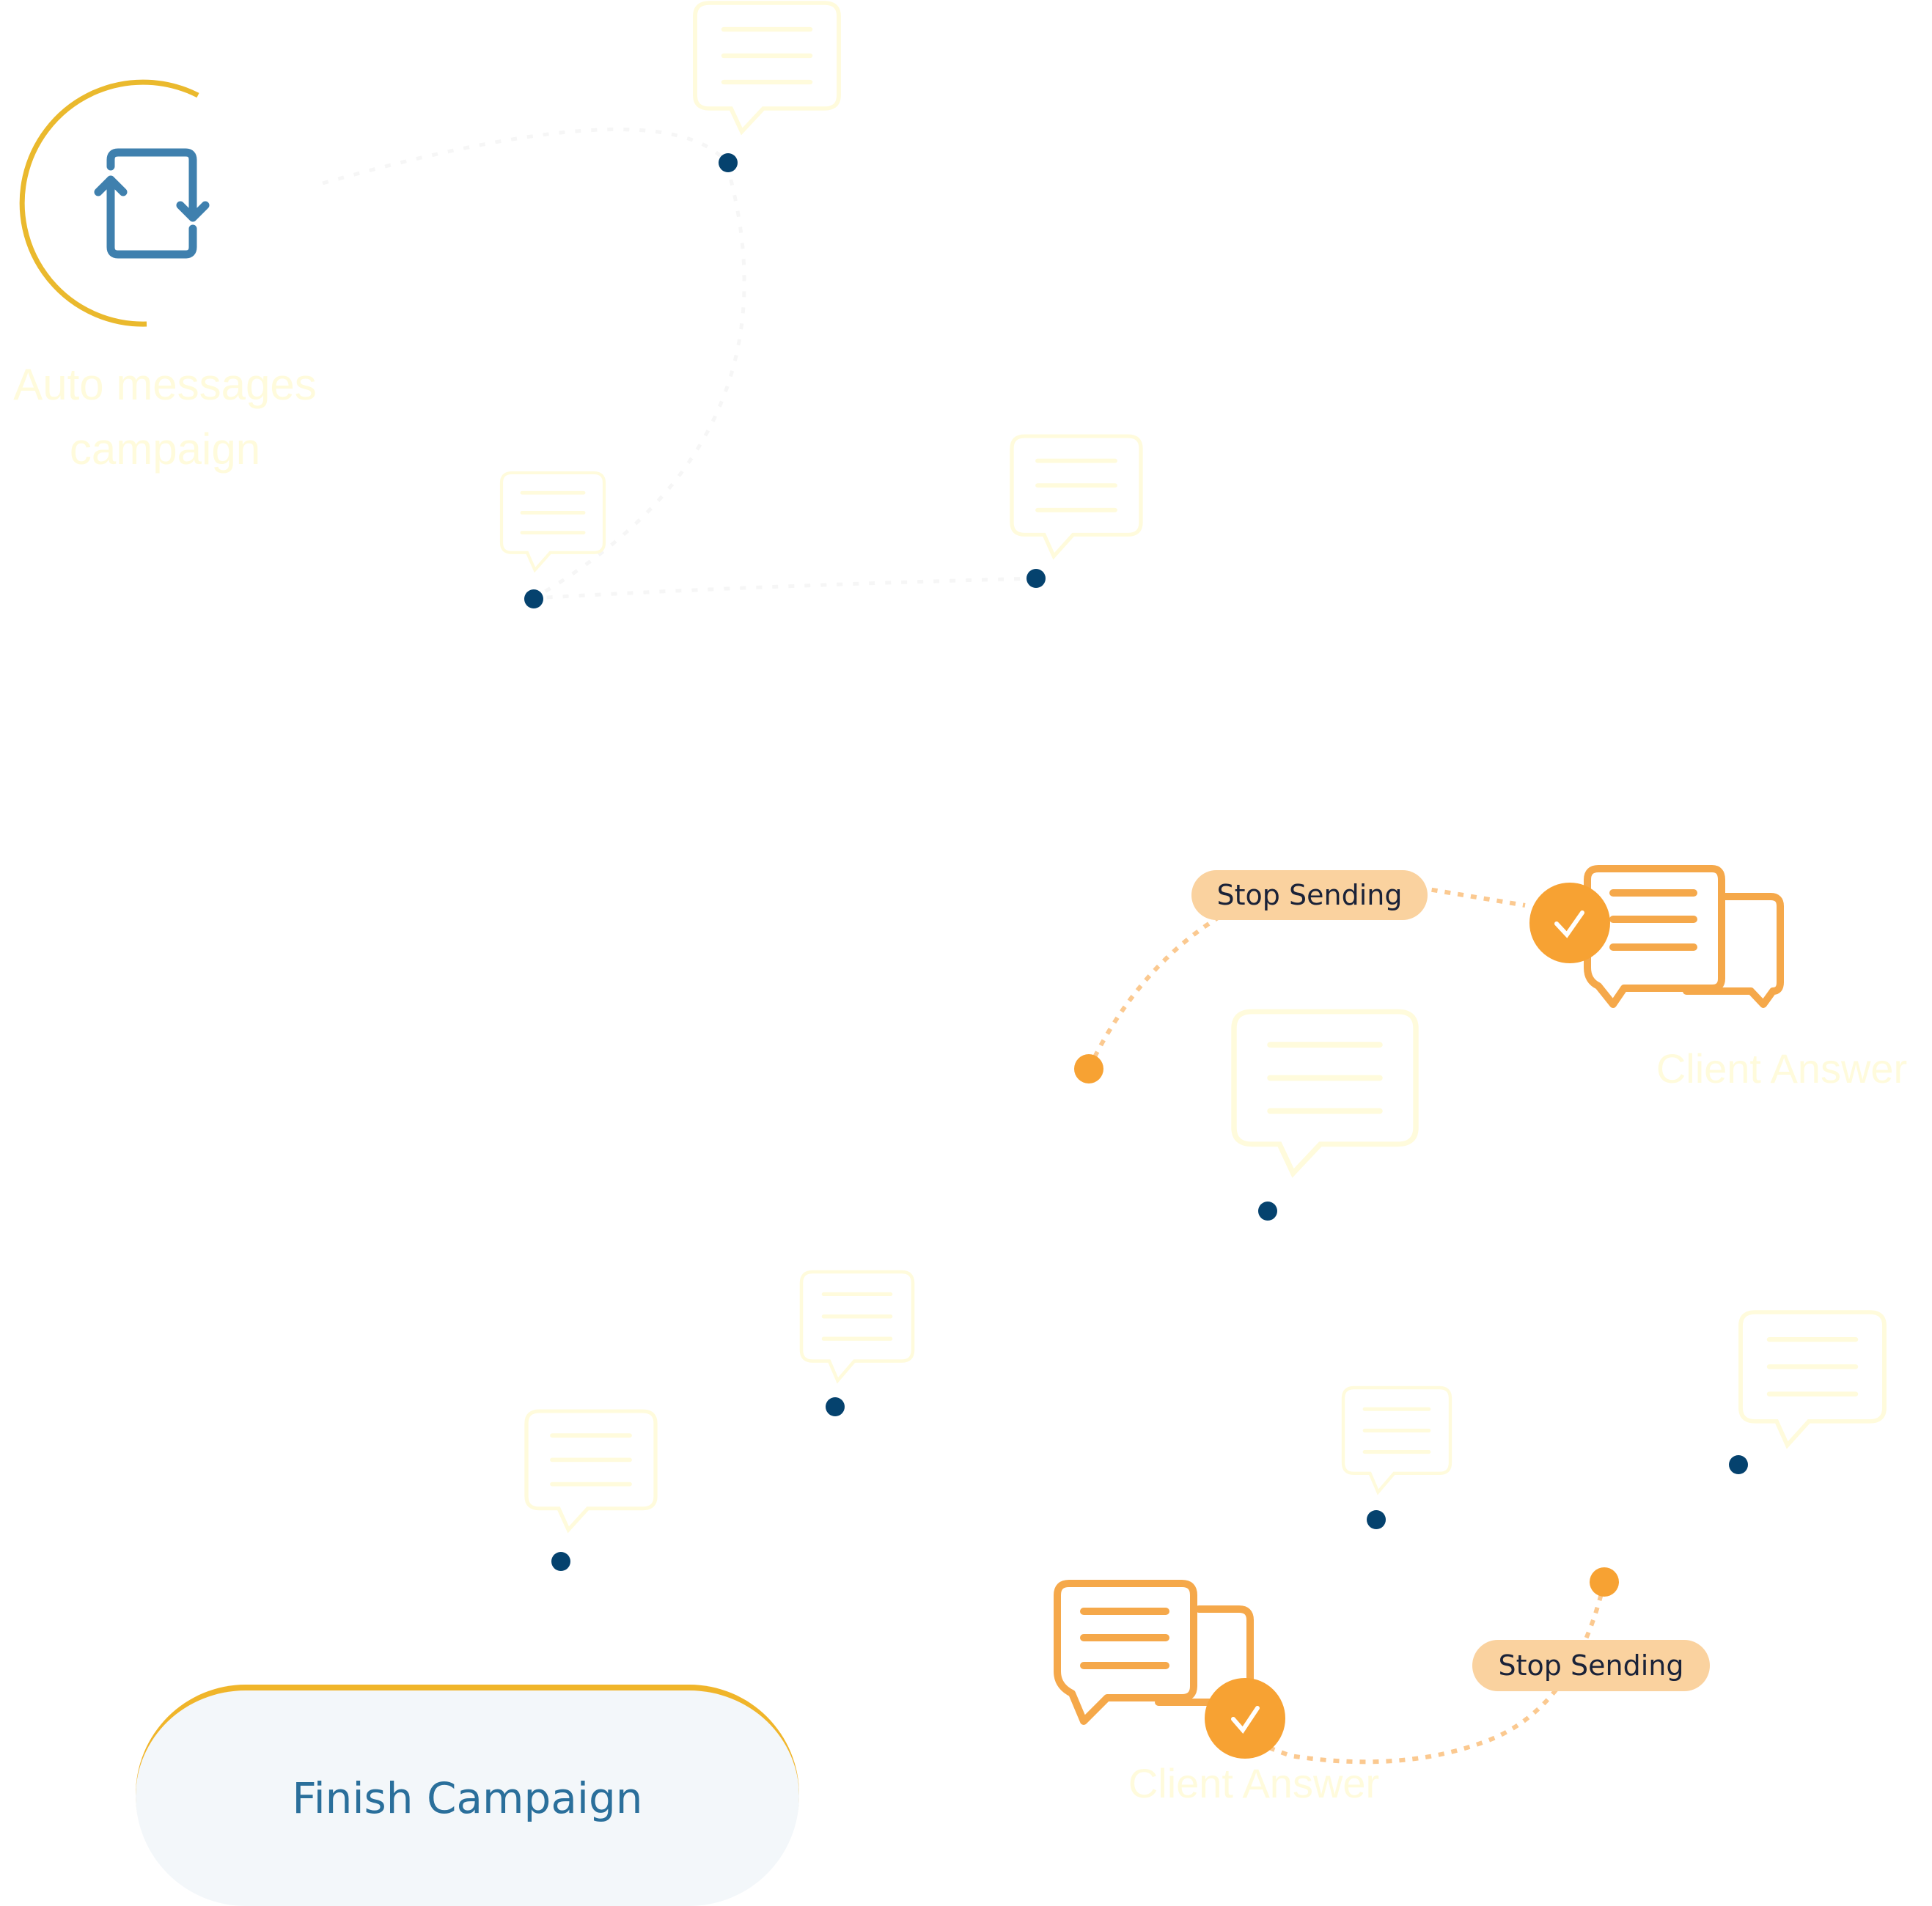 The image size is (1932, 1906). What do you see at coordinates (165, 449) in the screenshot?
I see `campaign-title-line2: campaign` at bounding box center [165, 449].